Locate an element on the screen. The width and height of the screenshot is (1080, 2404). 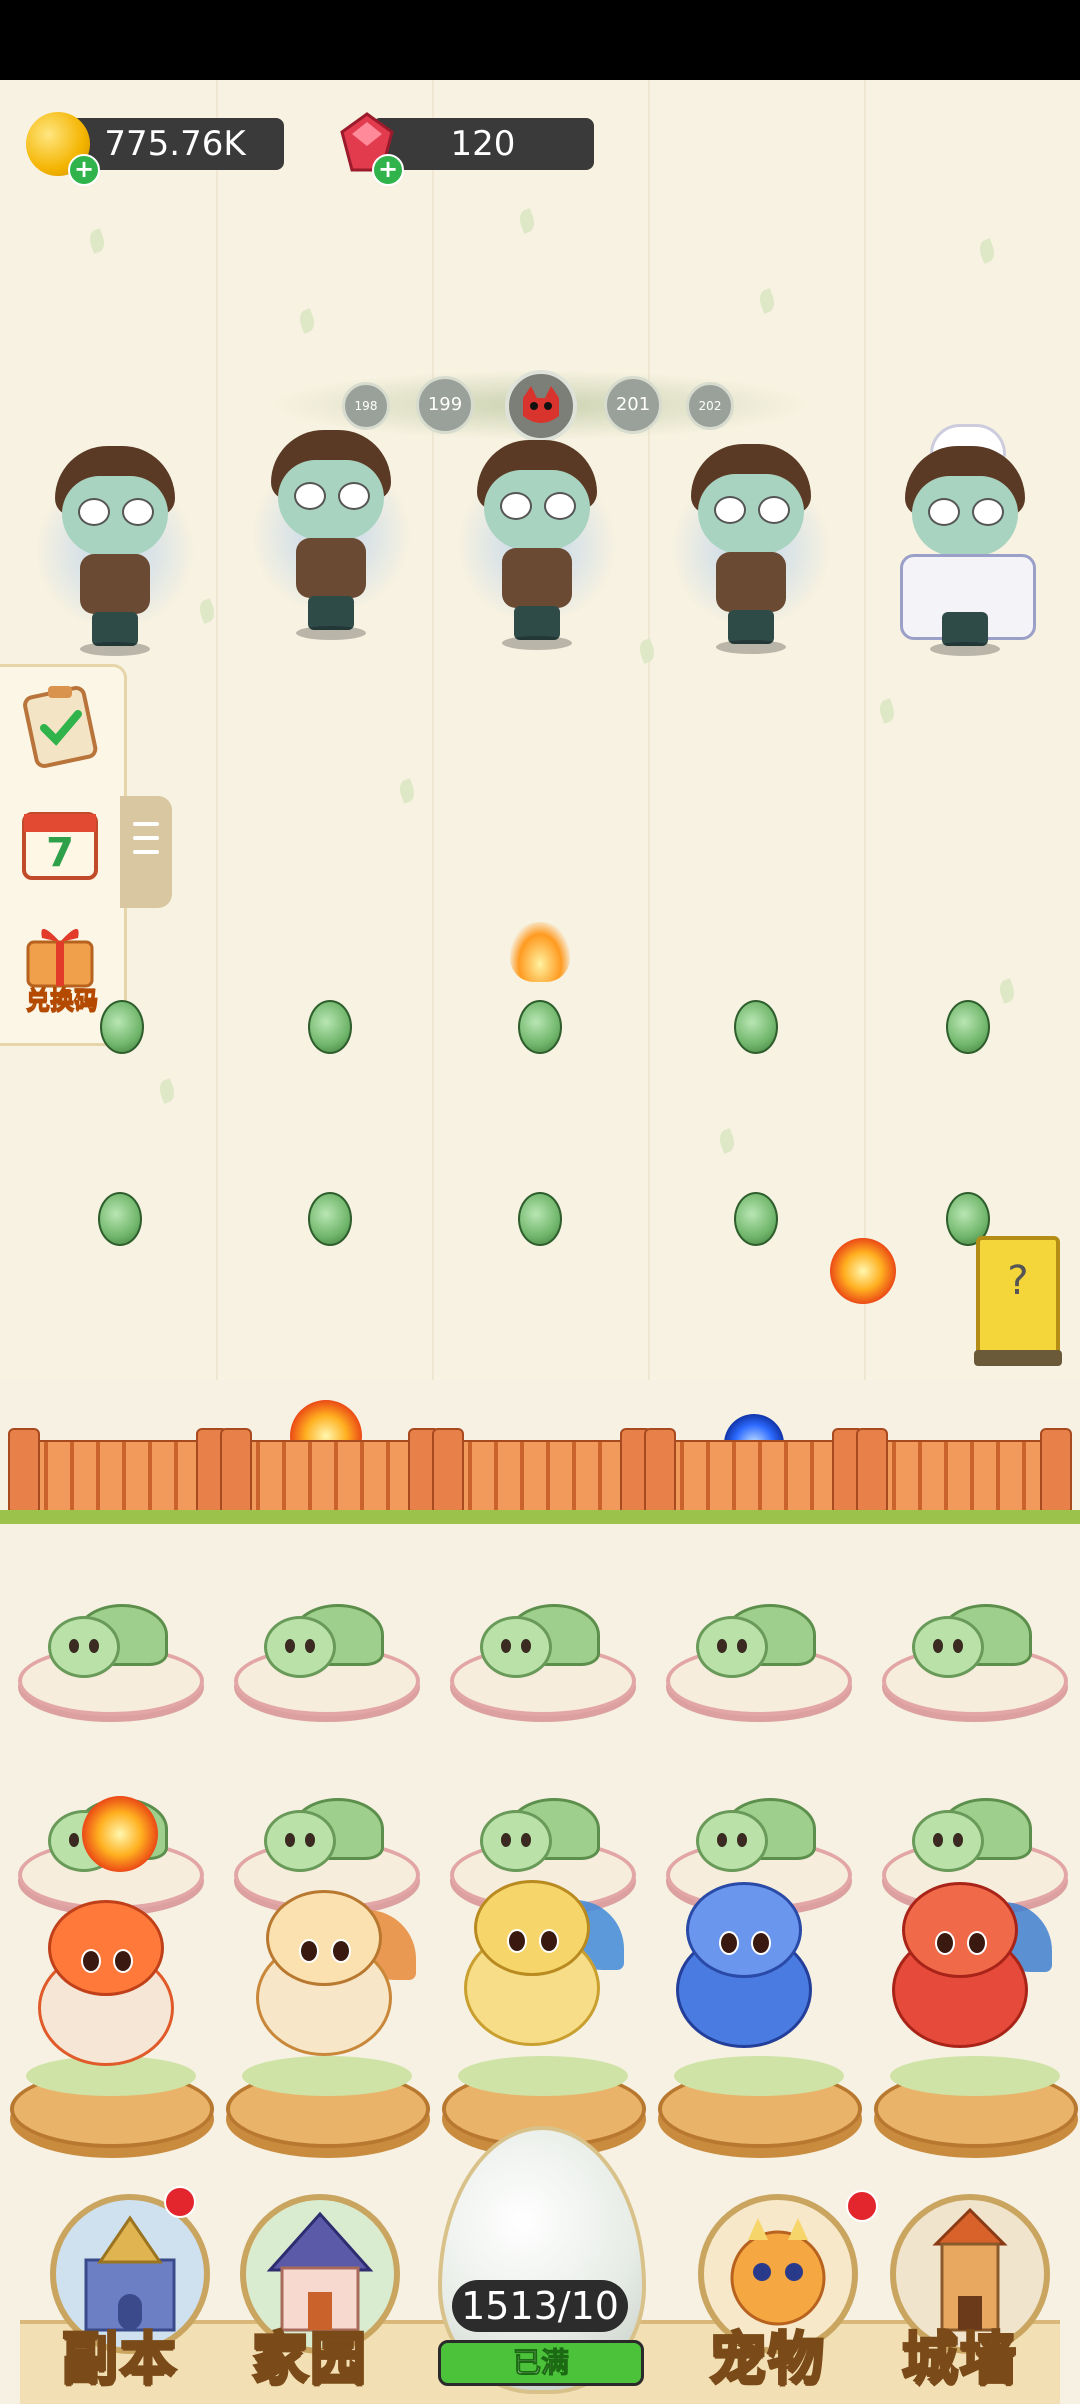
wave-marker: 198 is located at coordinates (366, 406).